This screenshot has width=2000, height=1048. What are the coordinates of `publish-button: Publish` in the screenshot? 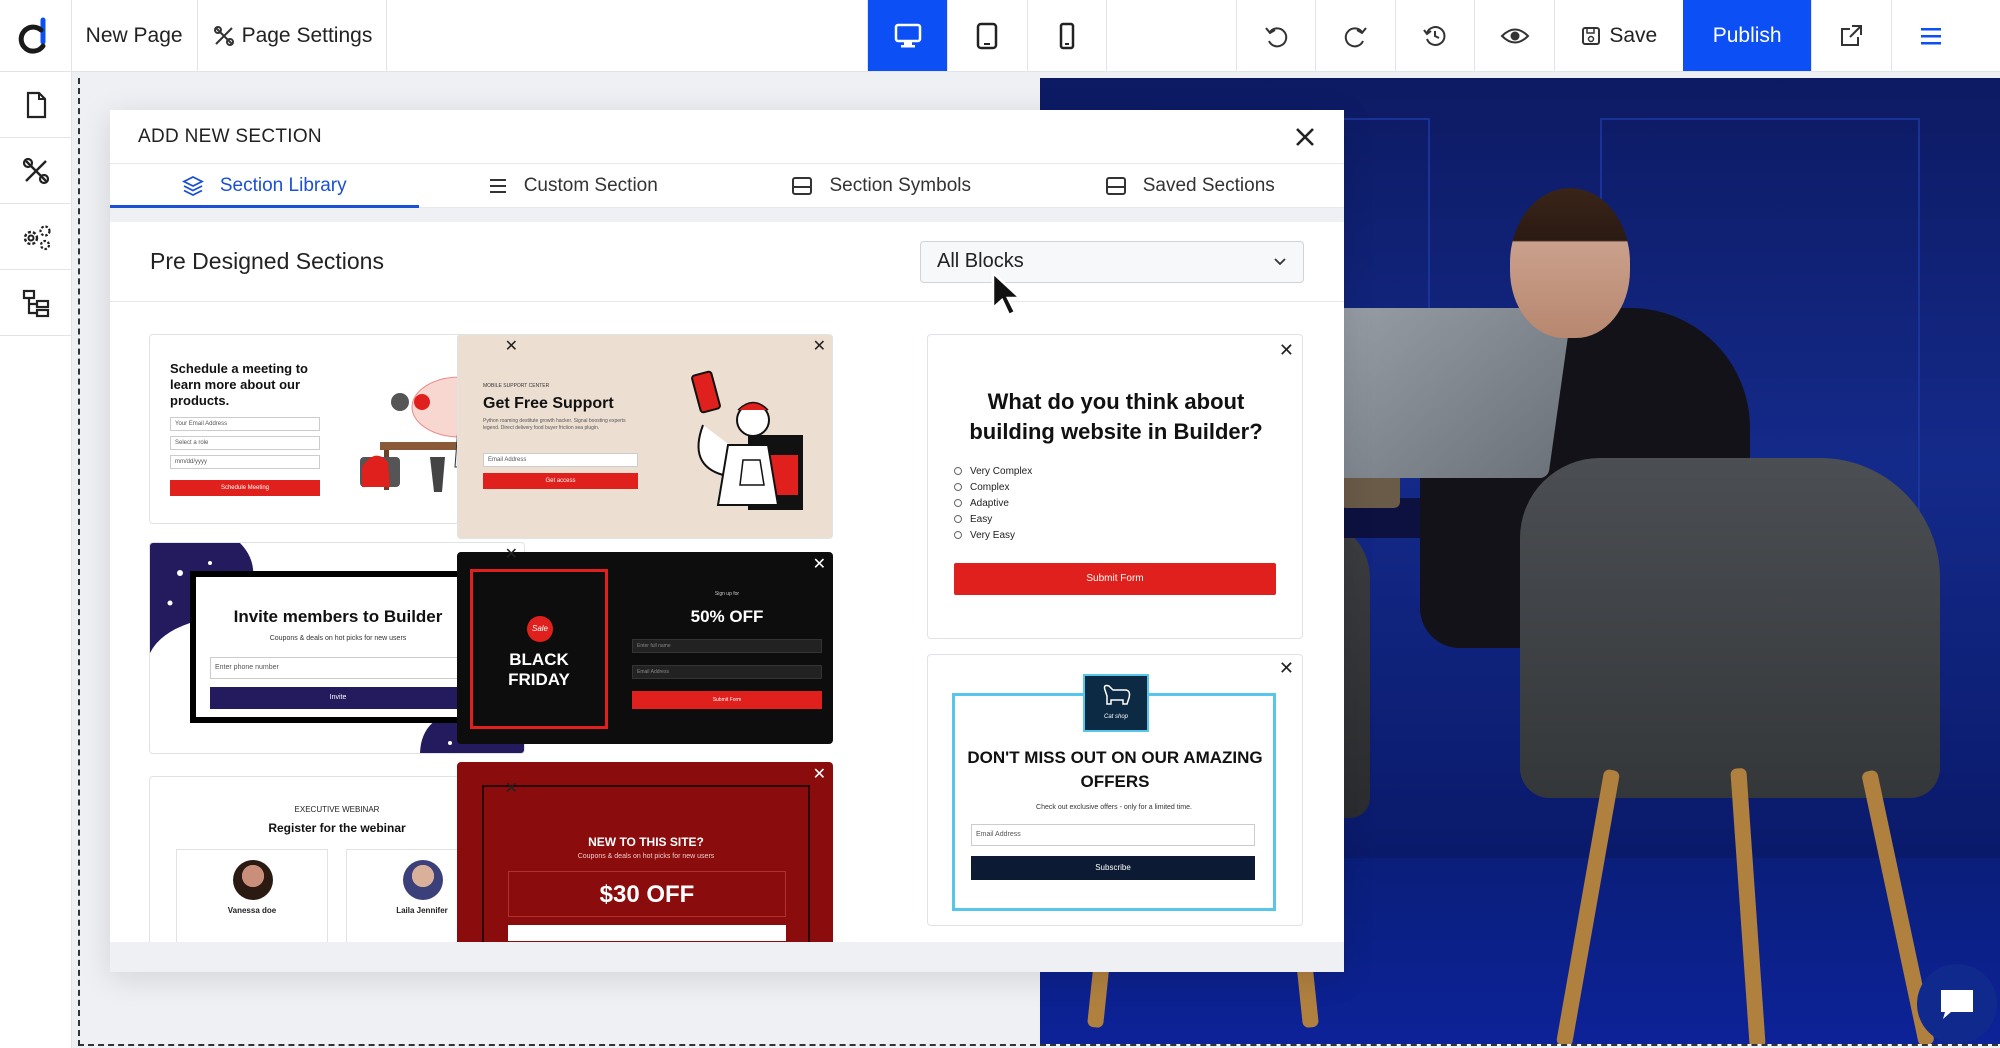 It's located at (1747, 35).